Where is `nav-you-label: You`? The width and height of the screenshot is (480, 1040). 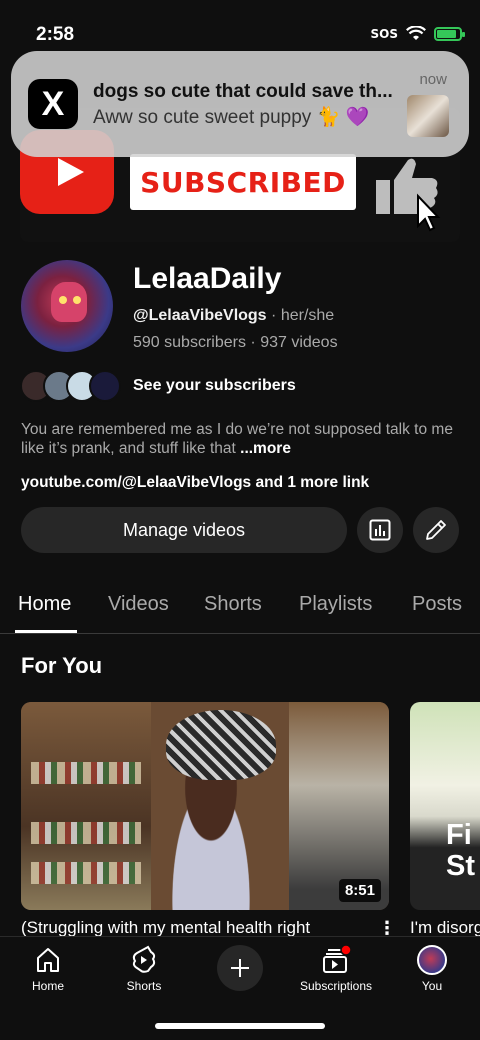 nav-you-label: You is located at coordinates (432, 986).